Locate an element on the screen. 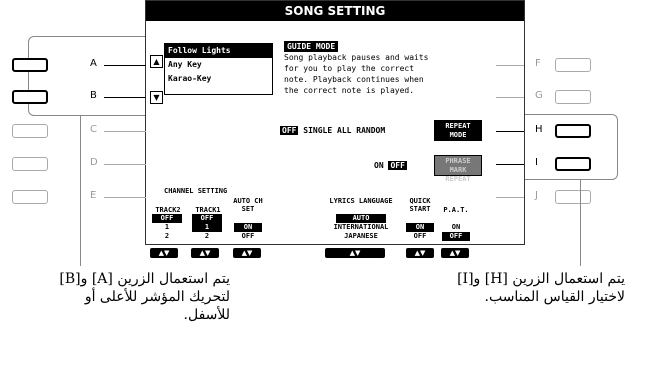 Image resolution: width=655 pixels, height=365 pixels. button-j is located at coordinates (573, 197).